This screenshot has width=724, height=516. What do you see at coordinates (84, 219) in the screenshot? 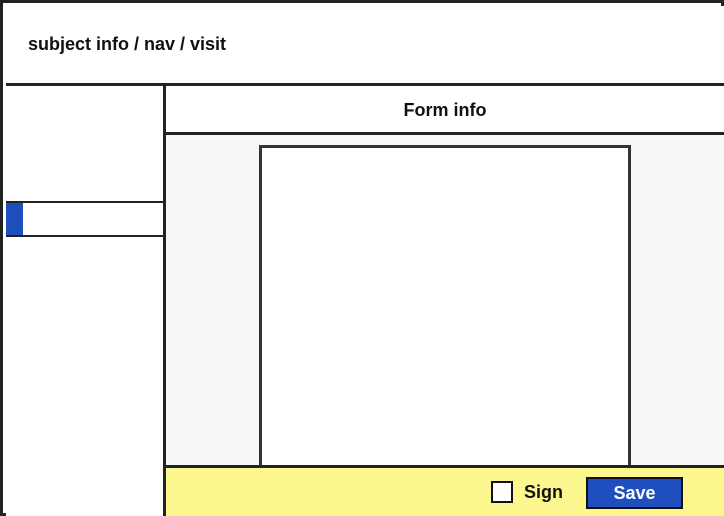
I see `sidebar-item-selected` at bounding box center [84, 219].